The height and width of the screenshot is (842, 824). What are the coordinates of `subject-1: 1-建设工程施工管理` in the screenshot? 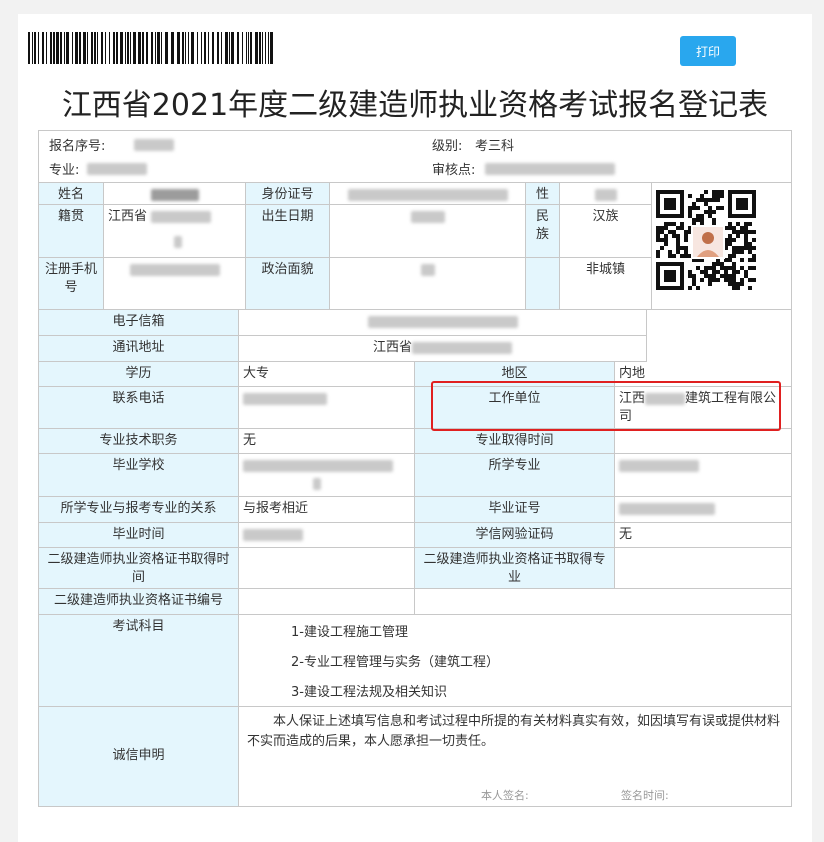 It's located at (349, 632).